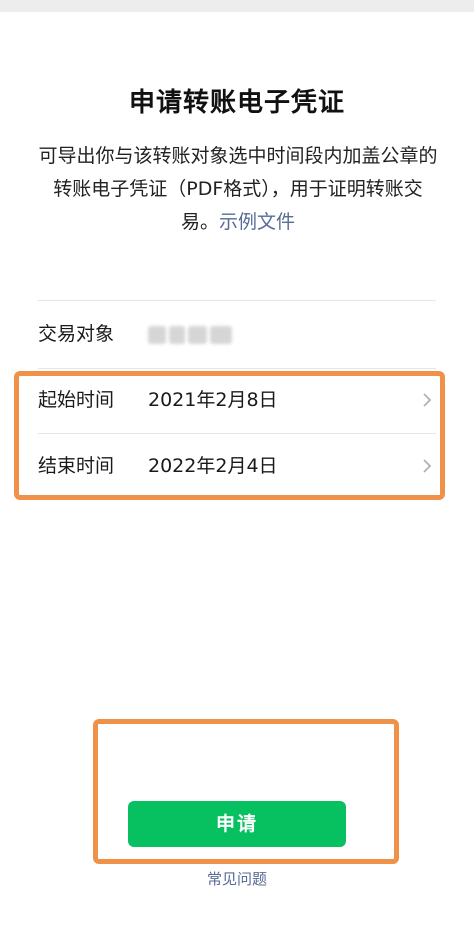 The height and width of the screenshot is (925, 474). What do you see at coordinates (257, 222) in the screenshot?
I see `sample-file-link: 示例文件` at bounding box center [257, 222].